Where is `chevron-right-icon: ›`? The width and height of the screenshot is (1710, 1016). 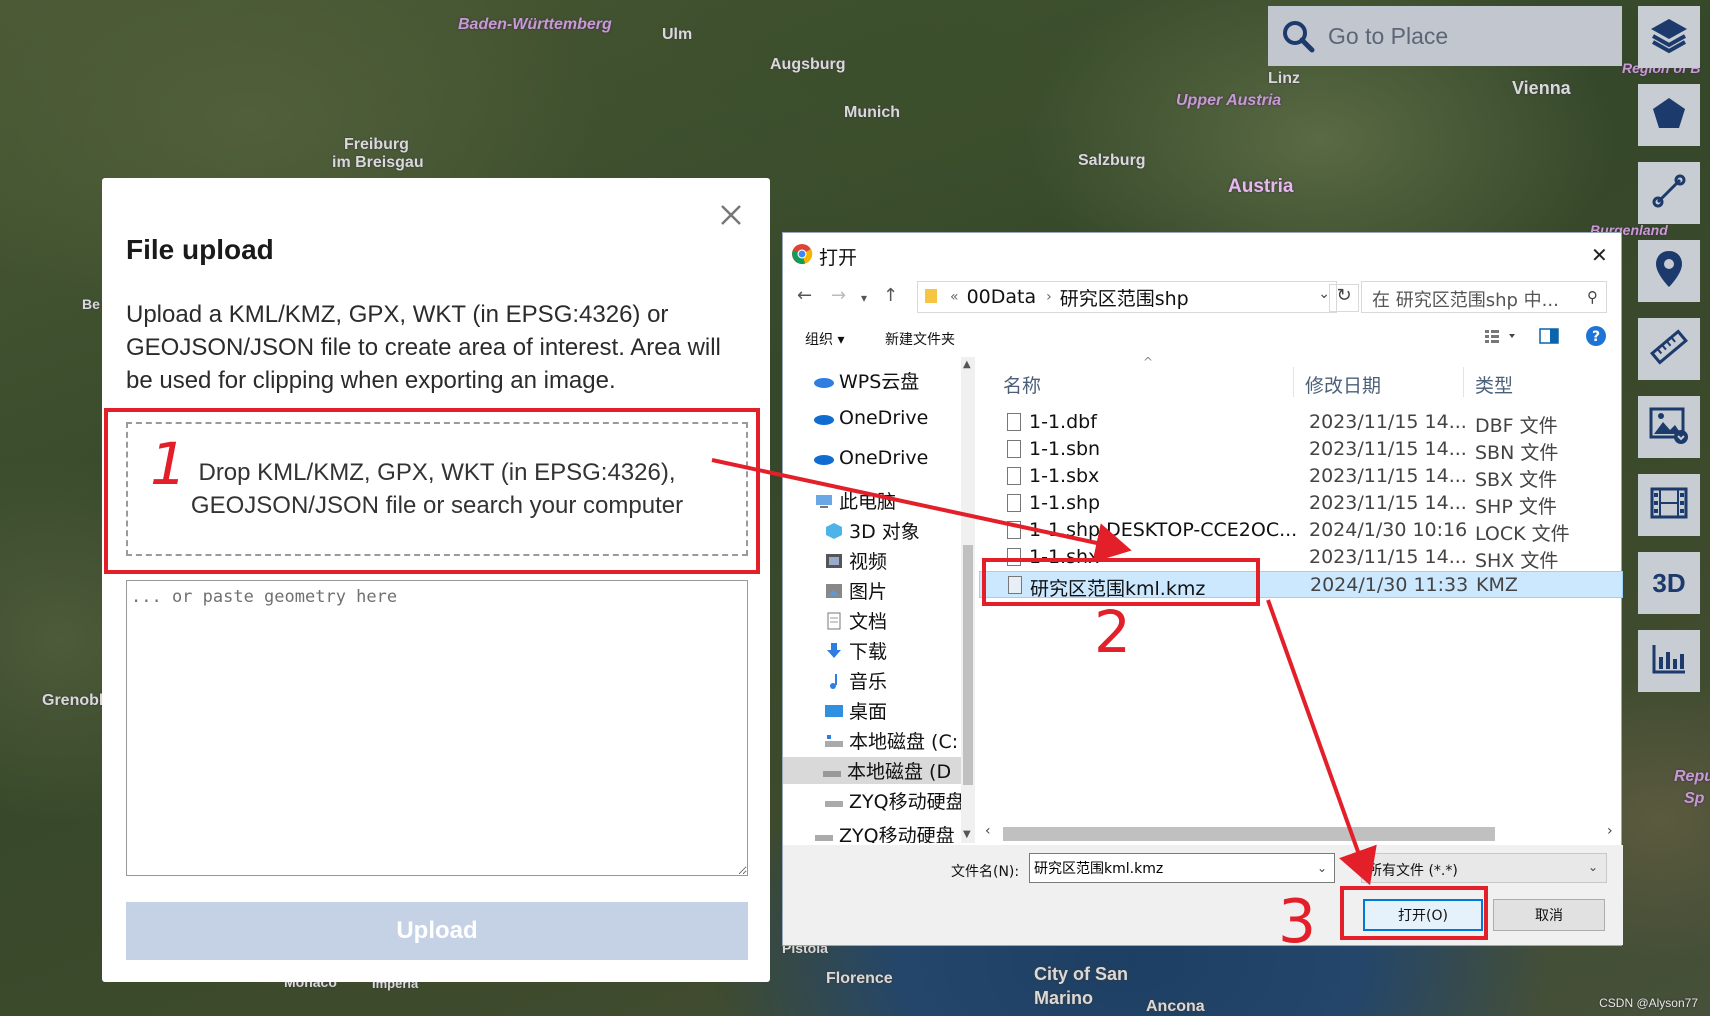 chevron-right-icon: › is located at coordinates (1610, 831).